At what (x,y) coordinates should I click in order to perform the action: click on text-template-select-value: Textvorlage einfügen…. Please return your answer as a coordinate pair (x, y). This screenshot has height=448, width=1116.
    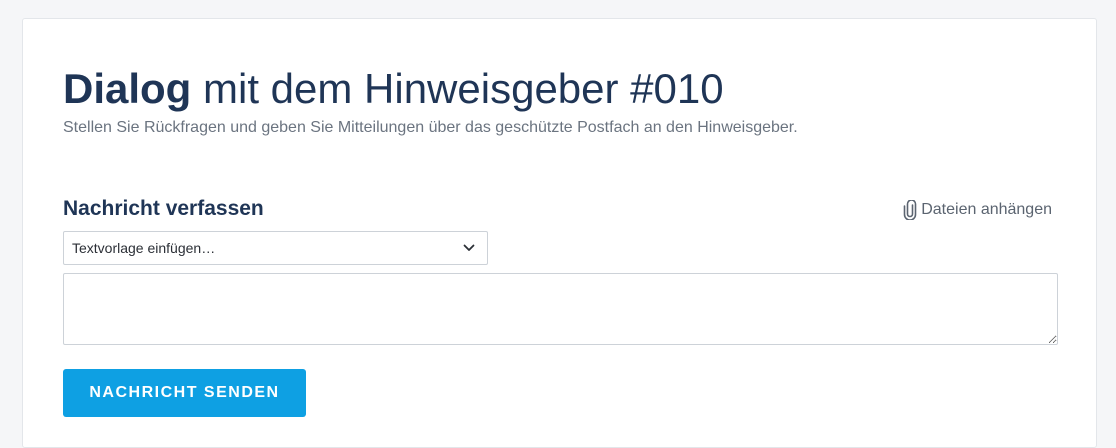
    Looking at the image, I should click on (144, 248).